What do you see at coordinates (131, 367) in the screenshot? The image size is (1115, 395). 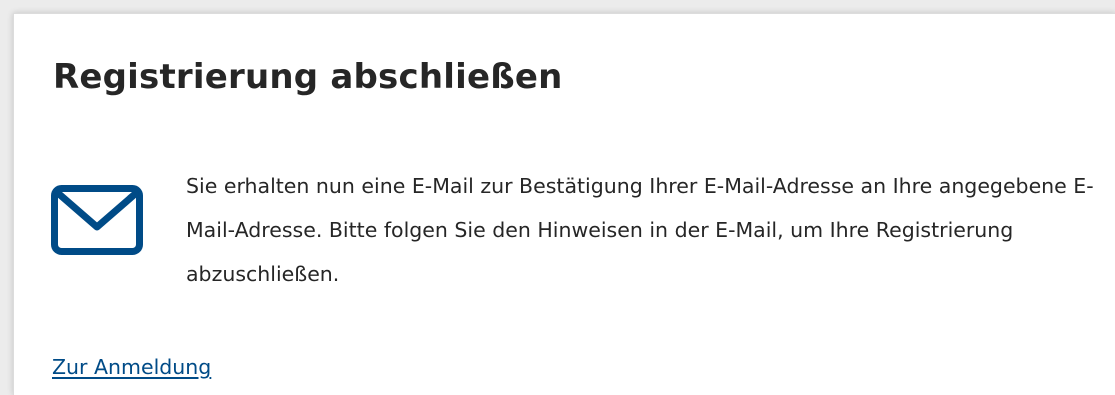 I see `login-link: Zur Anmeldung` at bounding box center [131, 367].